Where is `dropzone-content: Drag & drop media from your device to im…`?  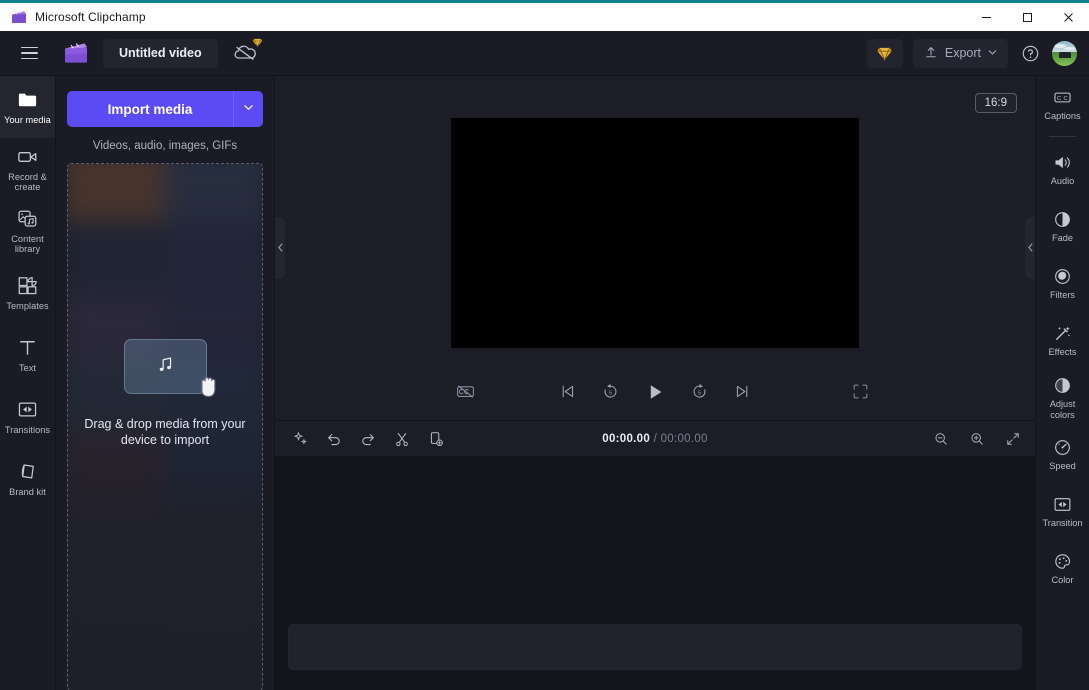 dropzone-content: Drag & drop media from your device to im… is located at coordinates (165, 393).